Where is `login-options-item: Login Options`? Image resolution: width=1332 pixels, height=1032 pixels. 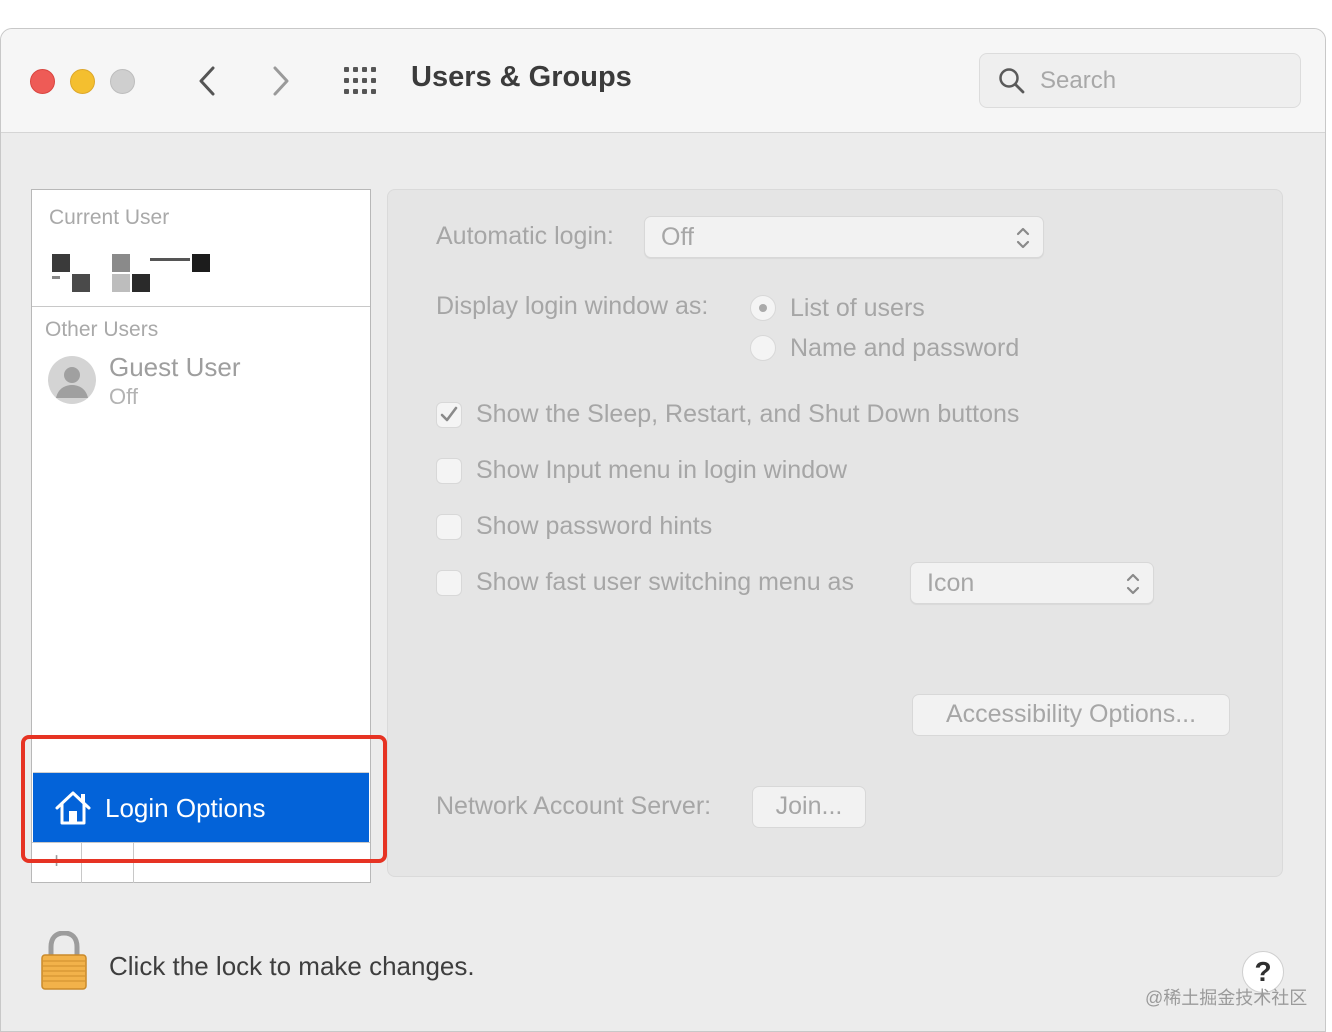 login-options-item: Login Options is located at coordinates (201, 807).